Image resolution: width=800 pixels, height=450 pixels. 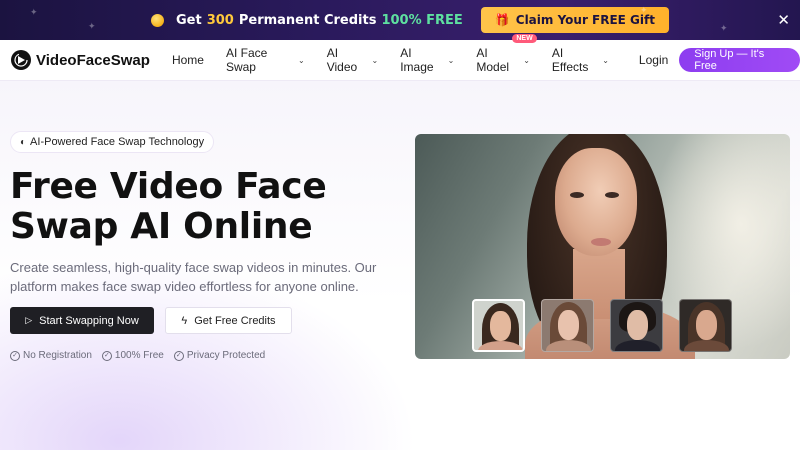 What do you see at coordinates (307, 20) in the screenshot?
I see `promo-text-middle: Permanent Credits` at bounding box center [307, 20].